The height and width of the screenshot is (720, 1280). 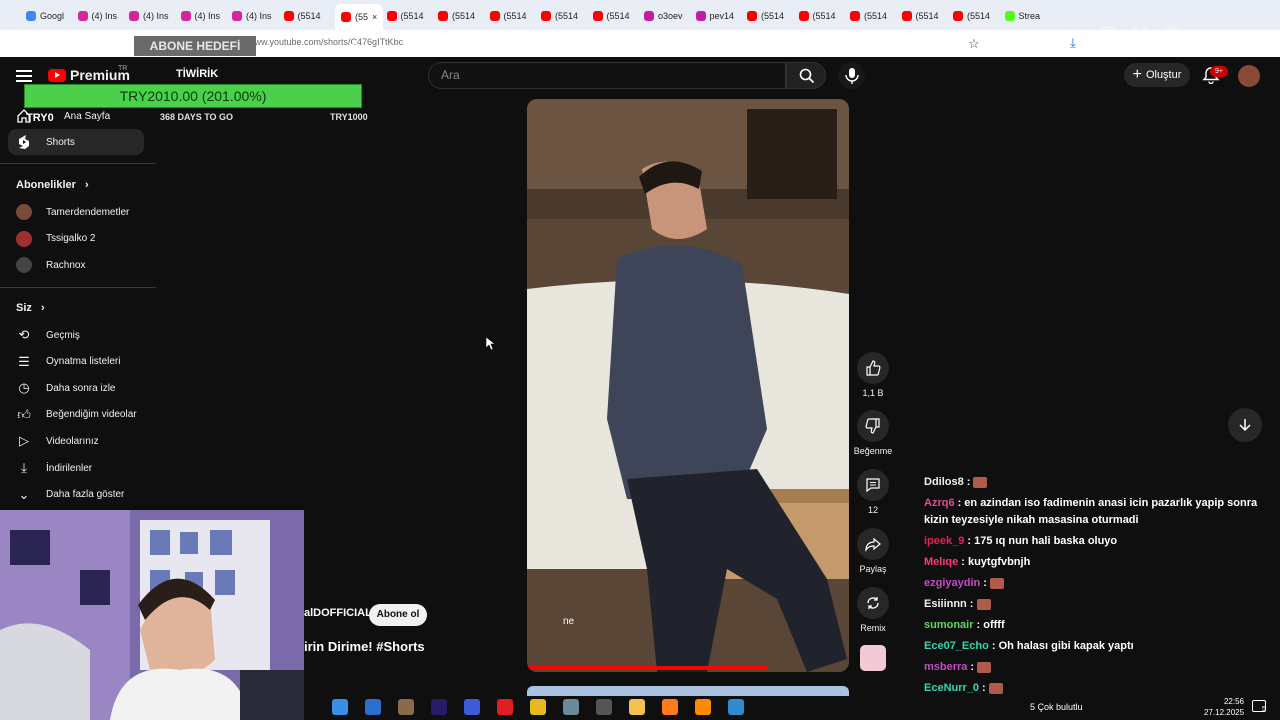 I want to click on browser-tab: Googl, so click(x=45, y=16).